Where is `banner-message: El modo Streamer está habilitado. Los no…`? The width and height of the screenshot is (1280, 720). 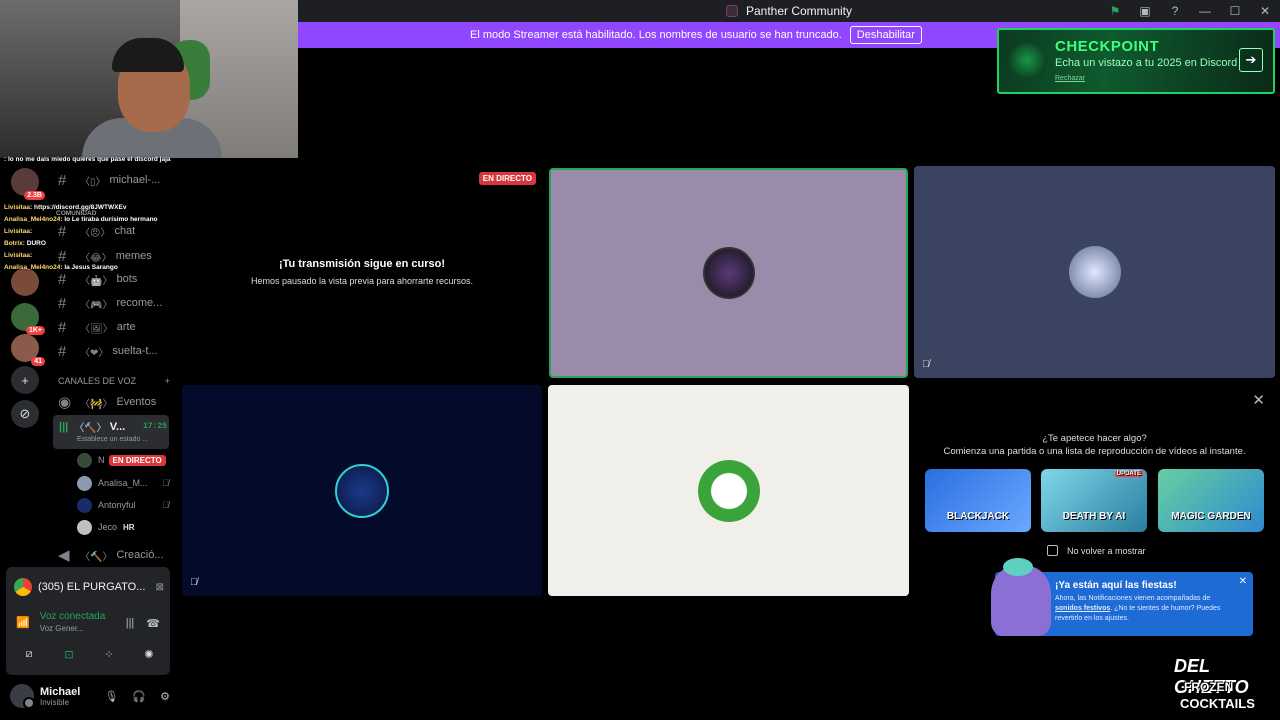
banner-message: El modo Streamer está habilitado. Los no… is located at coordinates (656, 35).